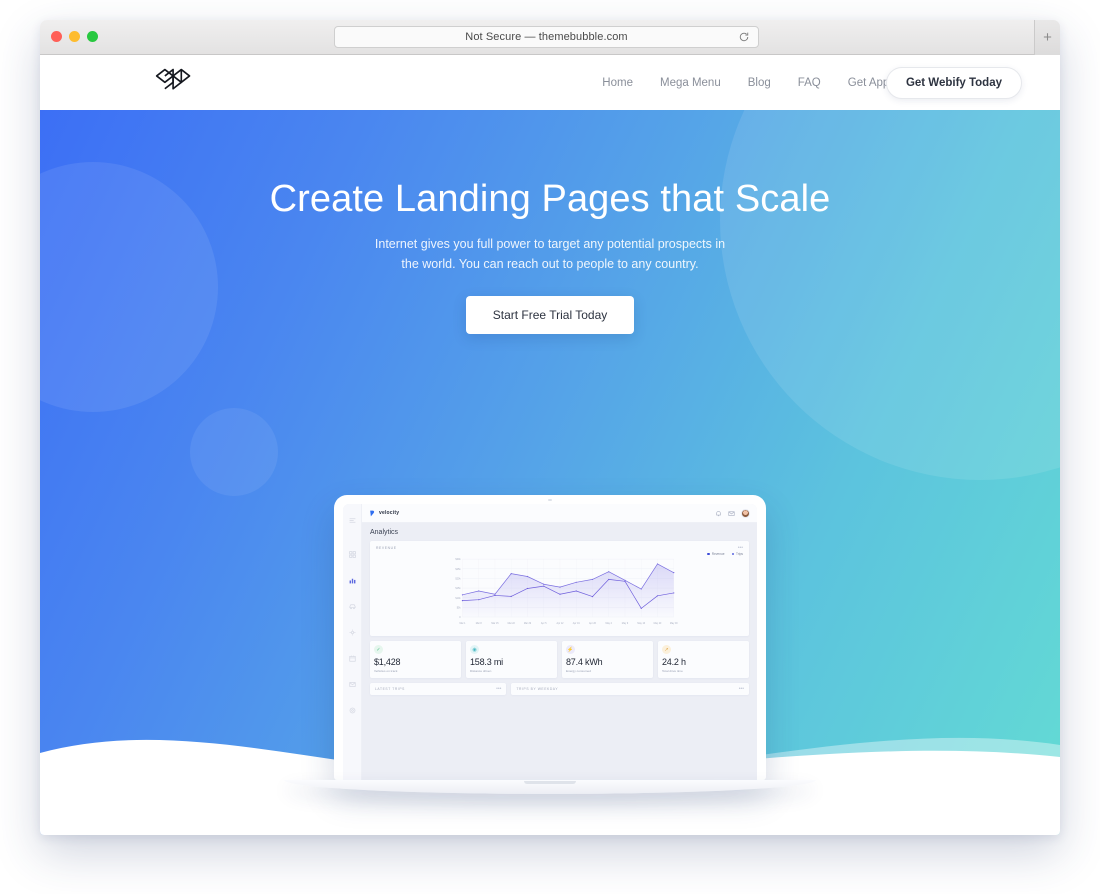  Describe the element at coordinates (458, 560) in the screenshot. I see `svg-text: $30k` at that location.